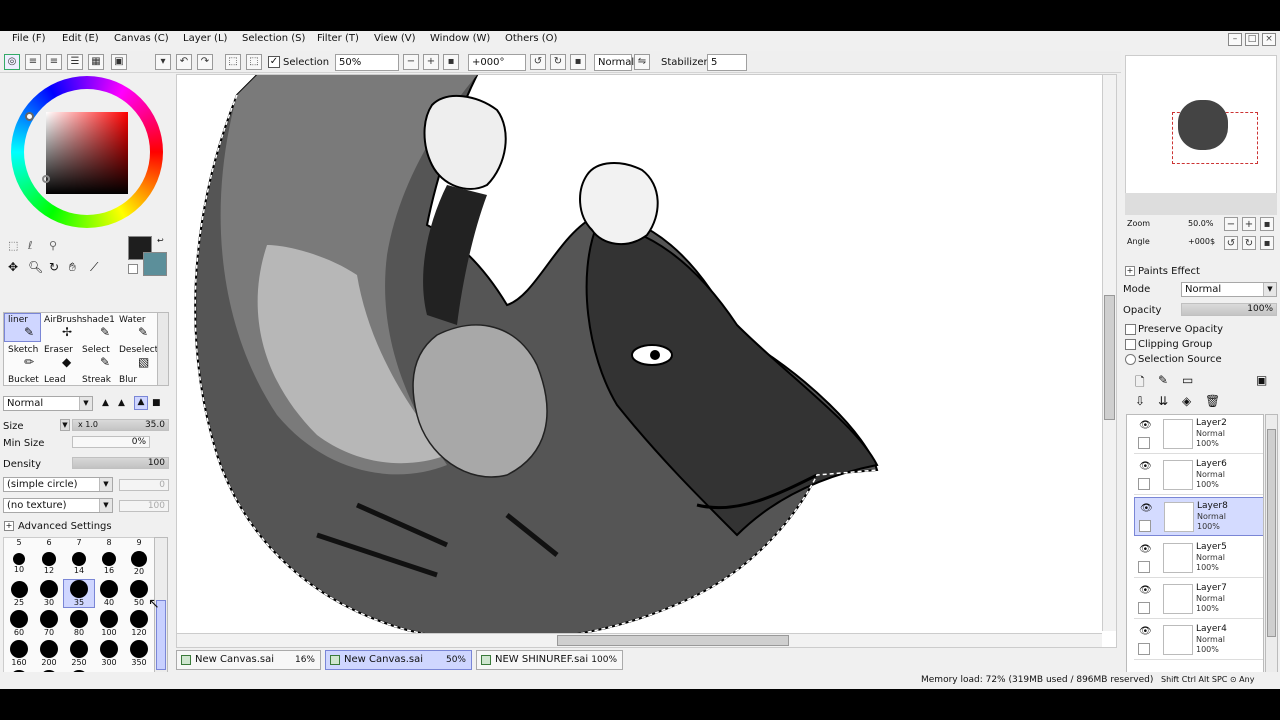  What do you see at coordinates (139, 542) in the screenshot?
I see `brush-size-preset: 9` at bounding box center [139, 542].